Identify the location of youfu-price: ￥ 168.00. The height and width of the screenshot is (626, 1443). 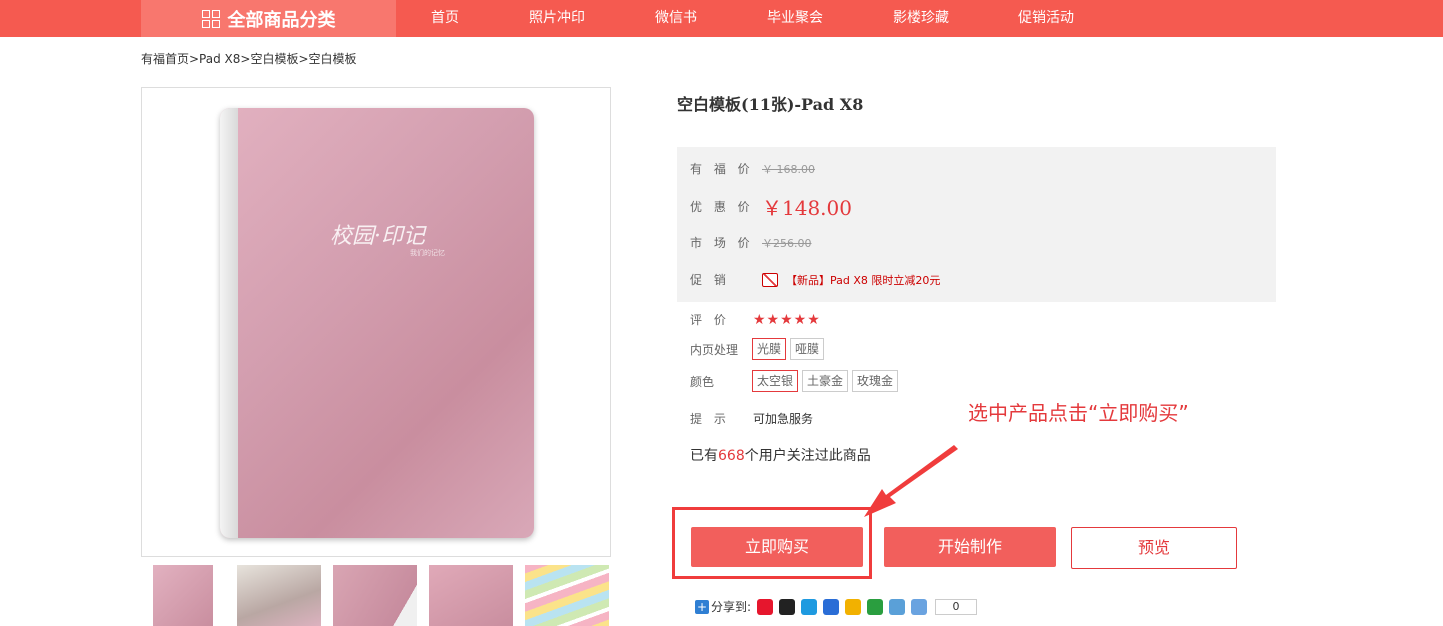
(788, 169).